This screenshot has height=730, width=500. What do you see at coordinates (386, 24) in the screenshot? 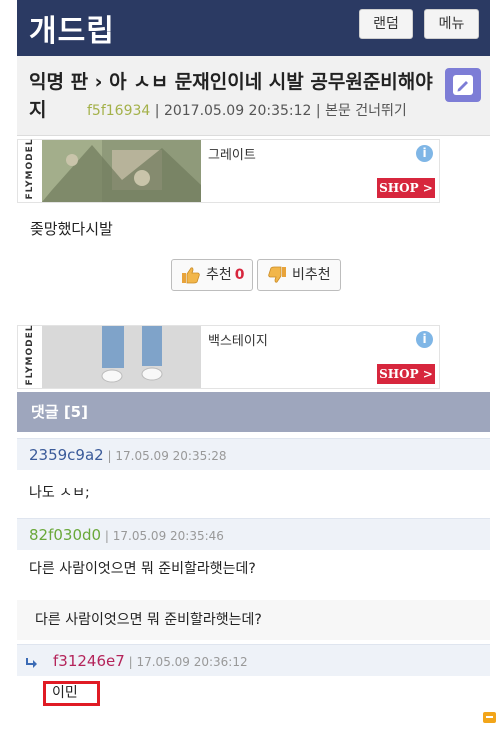
I see `random-button: 랜덤` at bounding box center [386, 24].